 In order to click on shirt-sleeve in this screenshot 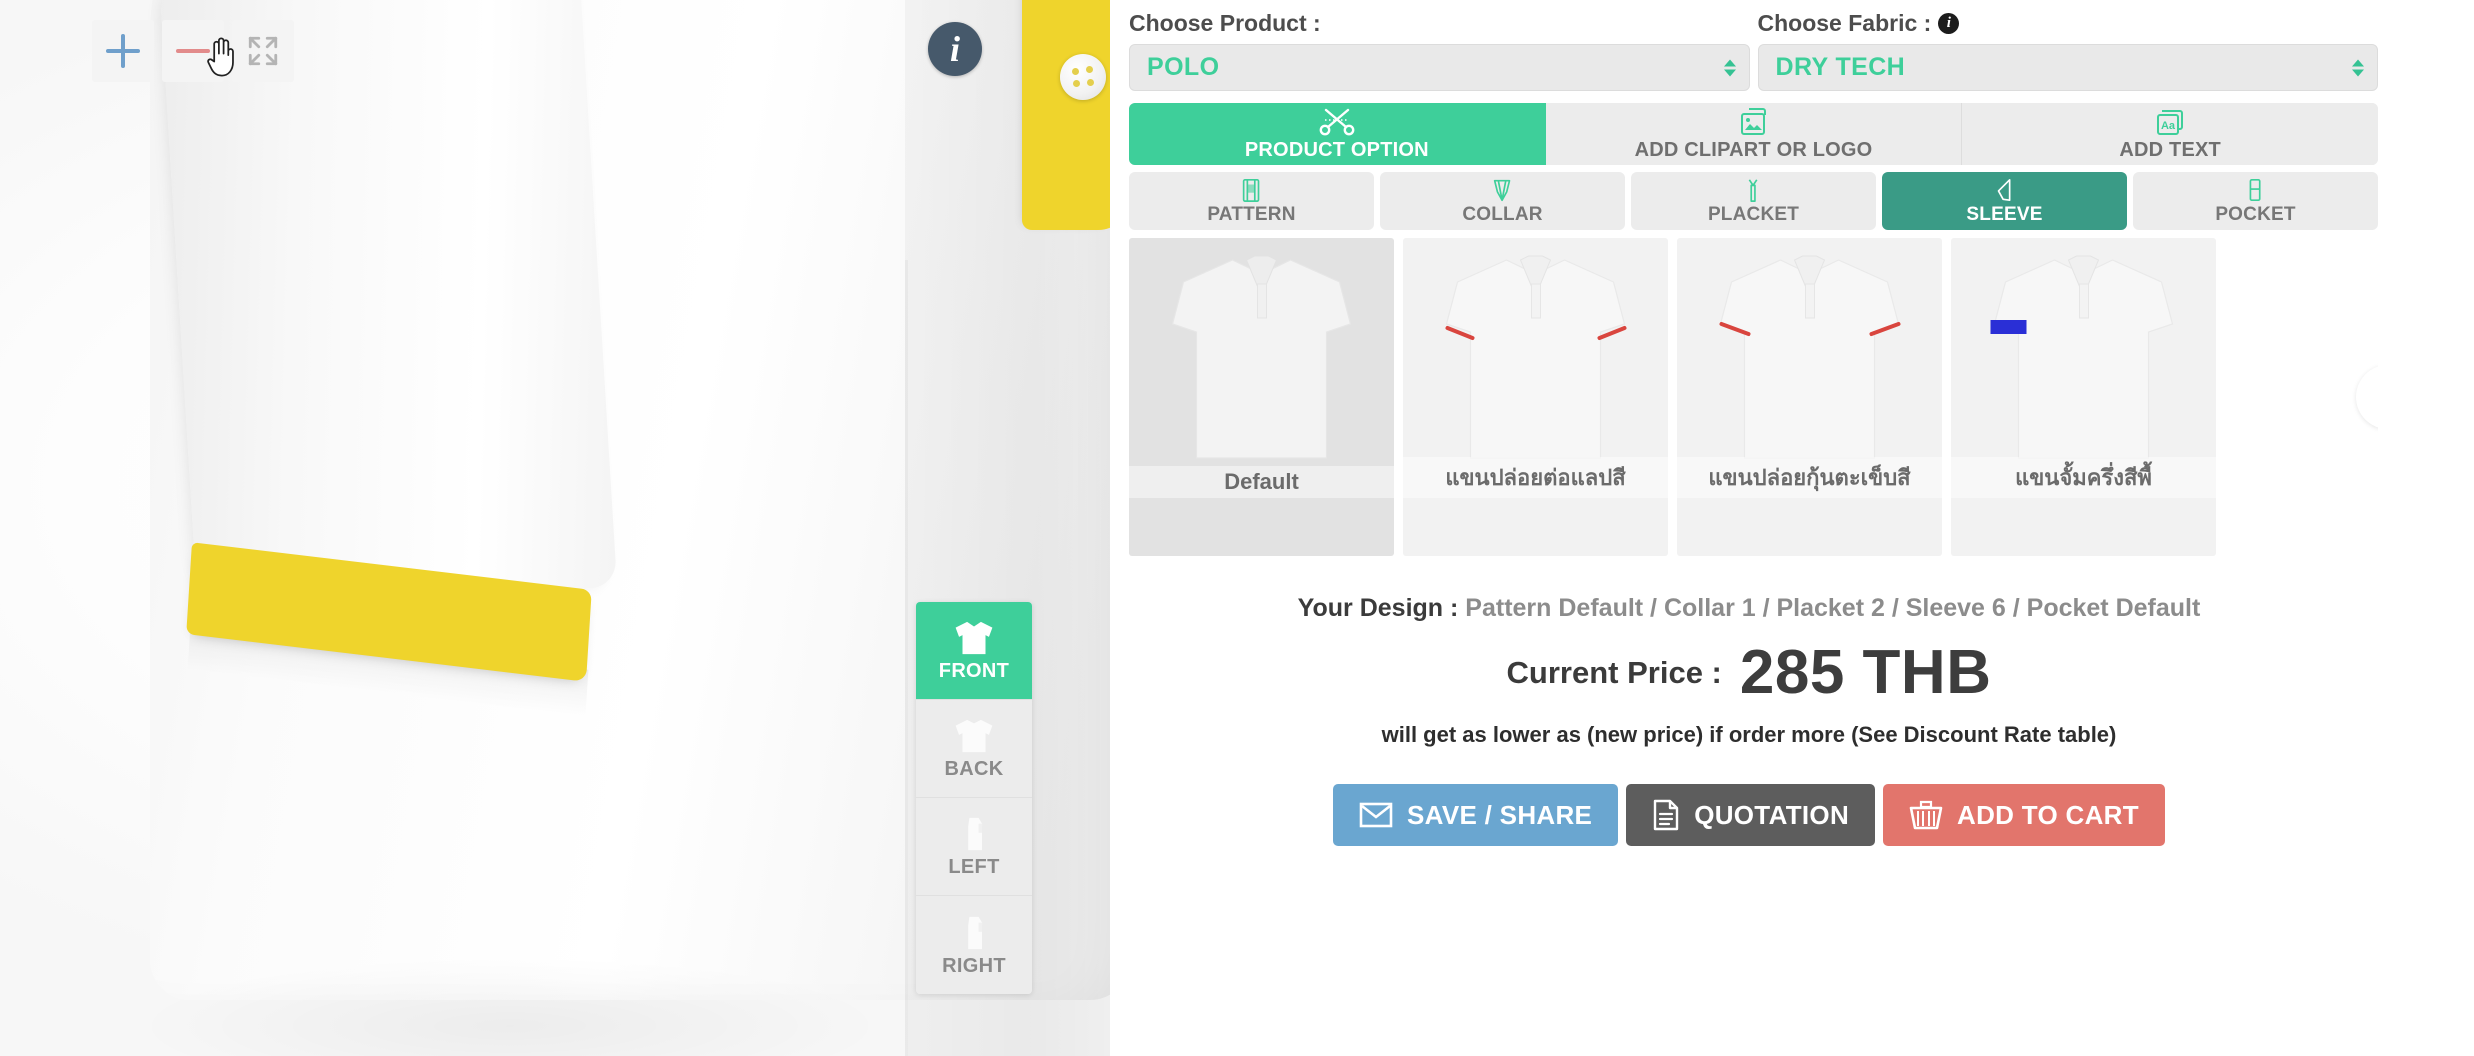, I will do `click(388, 306)`.